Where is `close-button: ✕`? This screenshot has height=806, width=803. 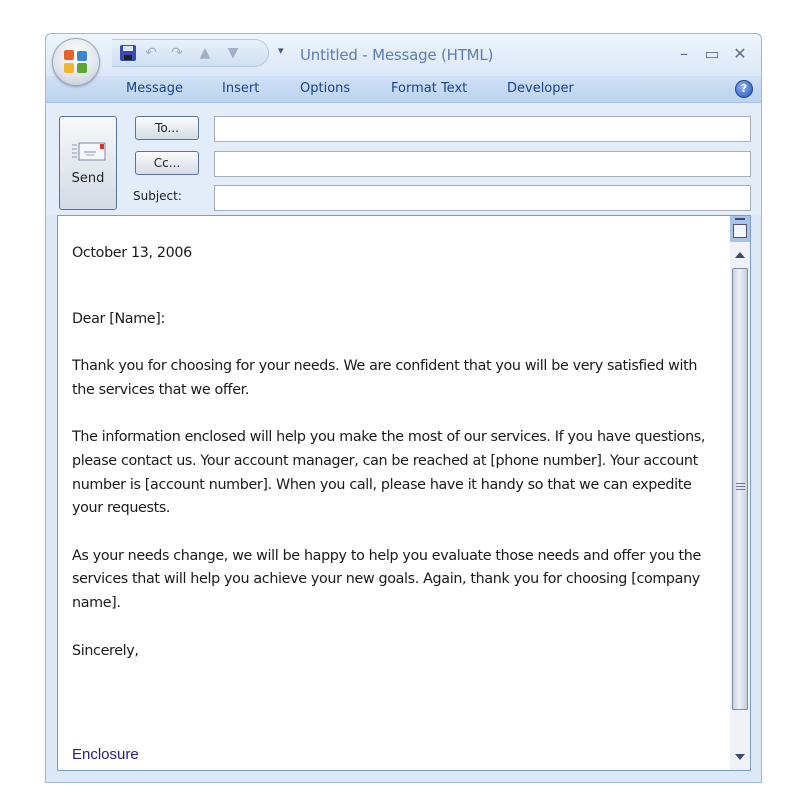
close-button: ✕ is located at coordinates (740, 53).